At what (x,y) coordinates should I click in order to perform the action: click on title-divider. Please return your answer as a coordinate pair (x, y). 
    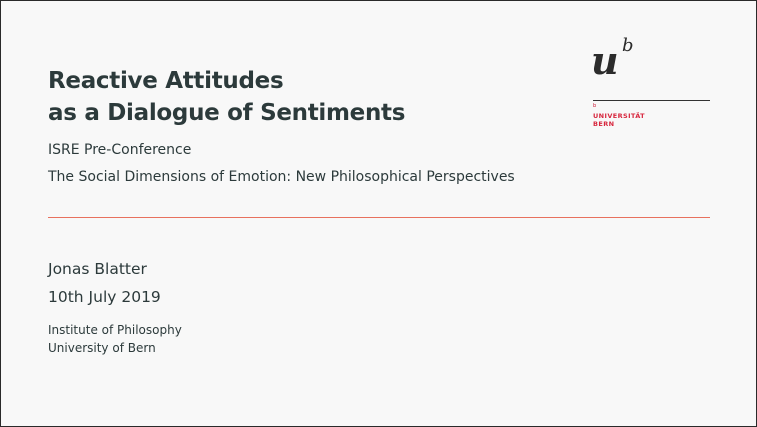
    Looking at the image, I should click on (379, 217).